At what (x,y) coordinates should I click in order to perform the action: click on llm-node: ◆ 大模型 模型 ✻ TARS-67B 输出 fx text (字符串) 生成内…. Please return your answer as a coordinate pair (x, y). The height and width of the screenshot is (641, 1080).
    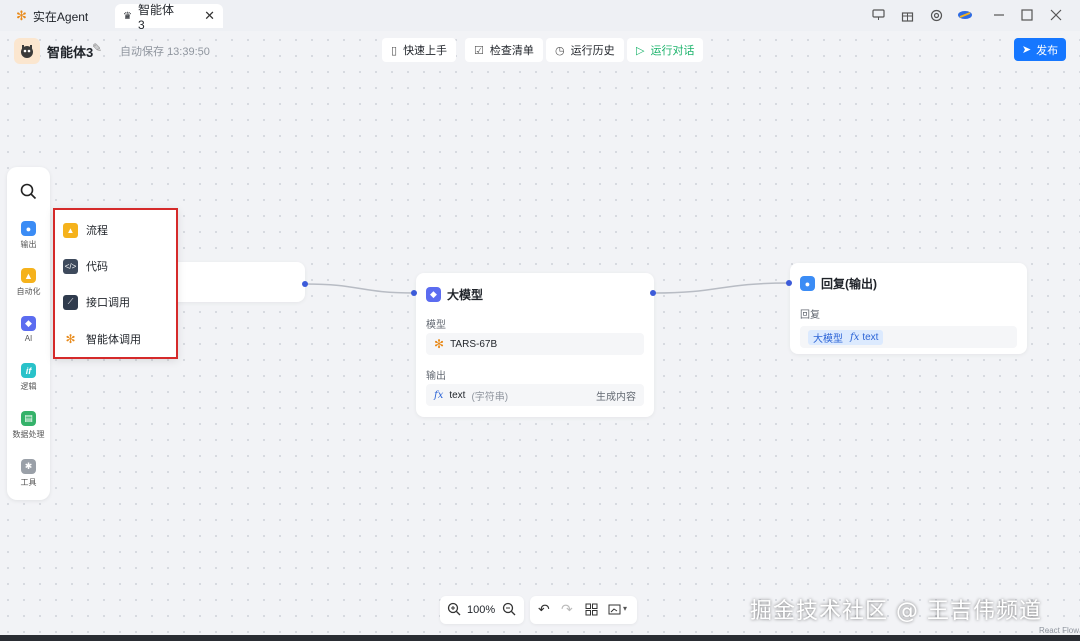
    Looking at the image, I should click on (535, 345).